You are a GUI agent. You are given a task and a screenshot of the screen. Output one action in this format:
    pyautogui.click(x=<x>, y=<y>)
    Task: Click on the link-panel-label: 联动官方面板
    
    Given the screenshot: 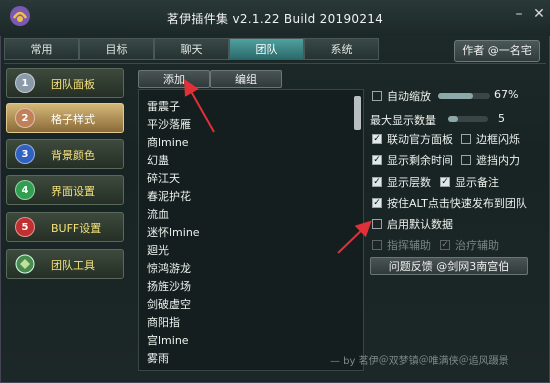 What is the action you would take?
    pyautogui.click(x=420, y=139)
    